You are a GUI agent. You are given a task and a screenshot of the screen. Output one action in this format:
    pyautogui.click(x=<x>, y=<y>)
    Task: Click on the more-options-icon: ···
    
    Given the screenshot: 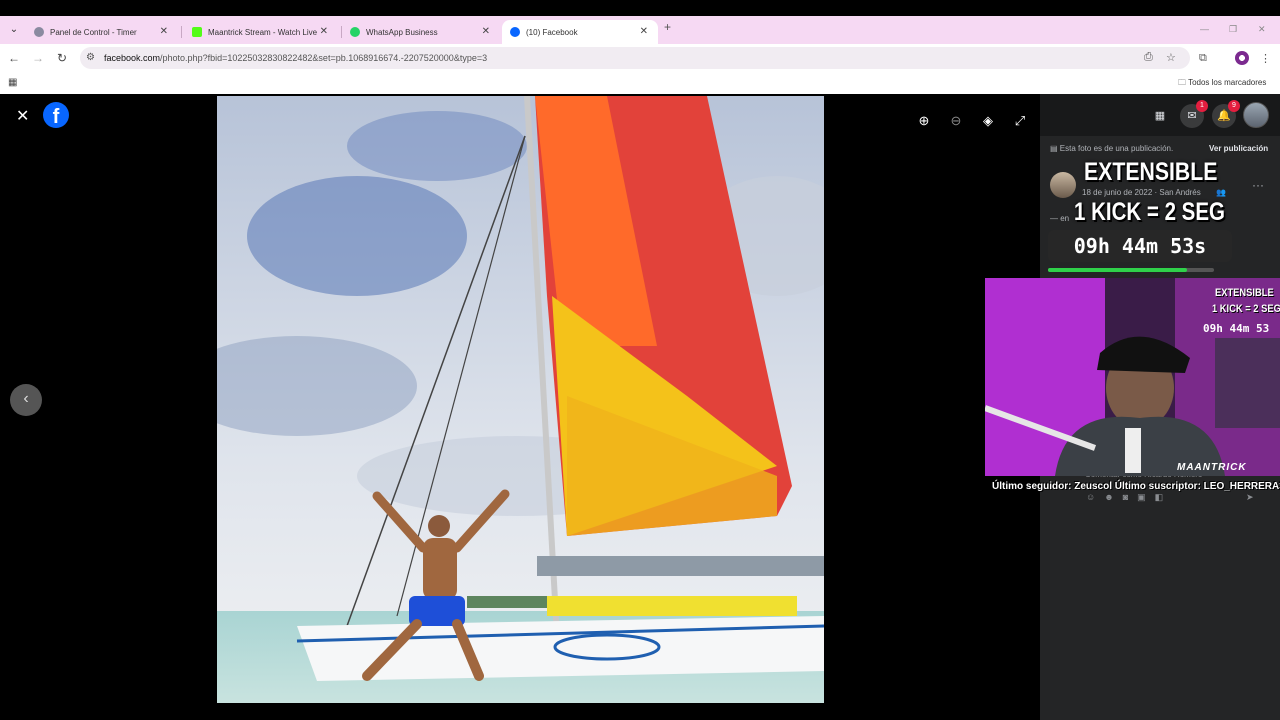 What is the action you would take?
    pyautogui.click(x=1258, y=185)
    